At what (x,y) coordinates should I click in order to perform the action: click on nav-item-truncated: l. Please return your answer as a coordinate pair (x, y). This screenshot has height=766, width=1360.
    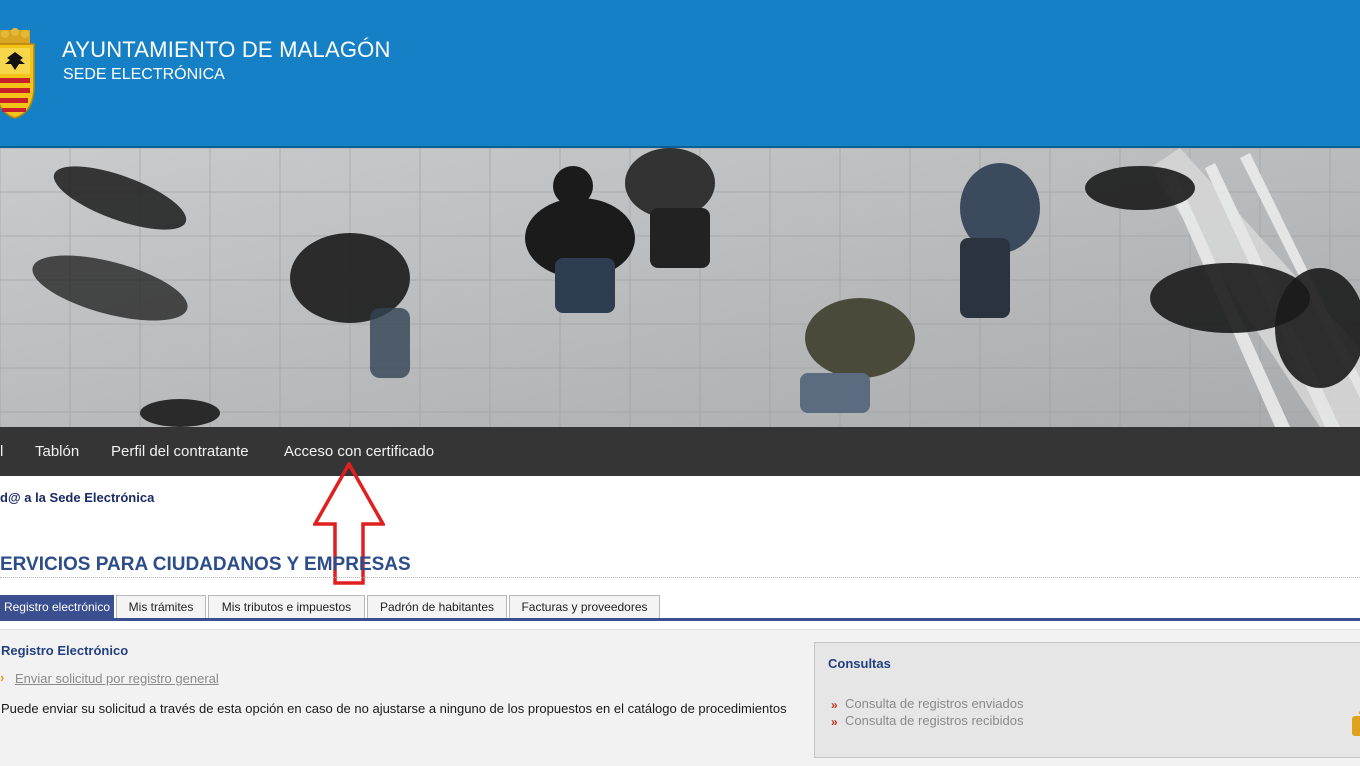
    Looking at the image, I should click on (1, 451).